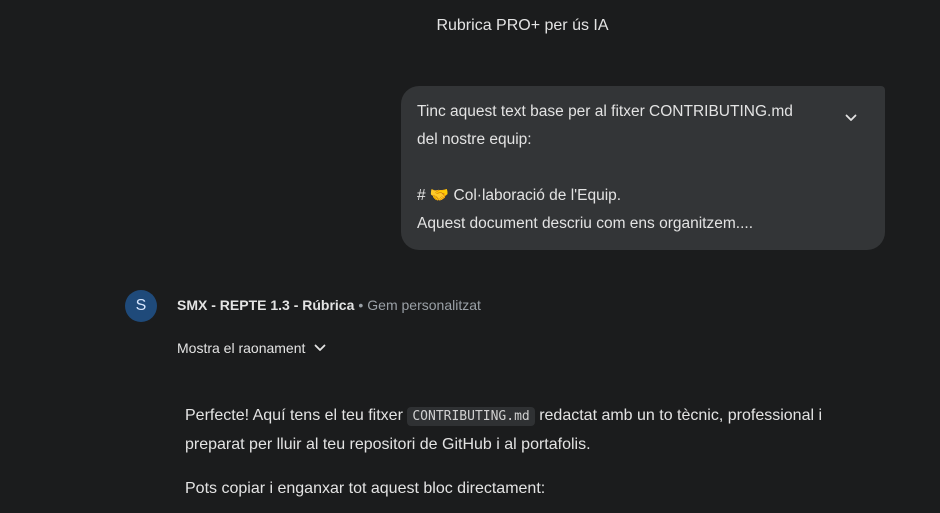 The image size is (940, 513). Describe the element at coordinates (519, 195) in the screenshot. I see `user-message-line: # 🤝 Col·laboració de l'Equip.` at that location.